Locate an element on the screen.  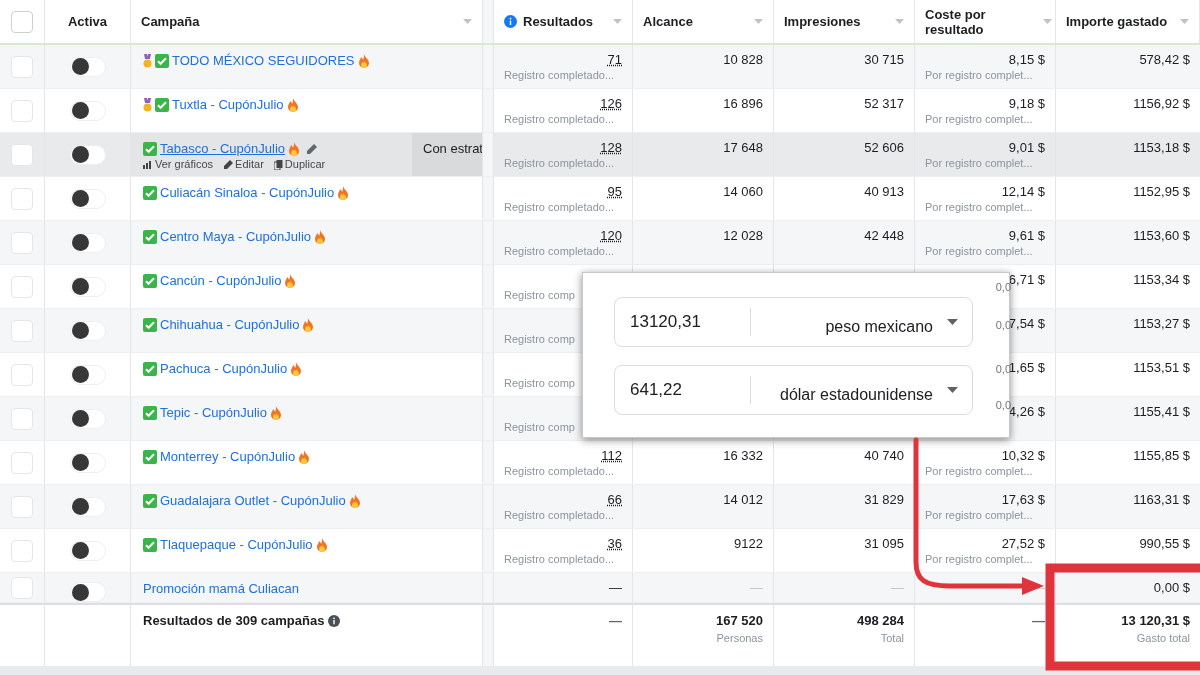
table-cell: 1156,92 $ is located at coordinates (1161, 104).